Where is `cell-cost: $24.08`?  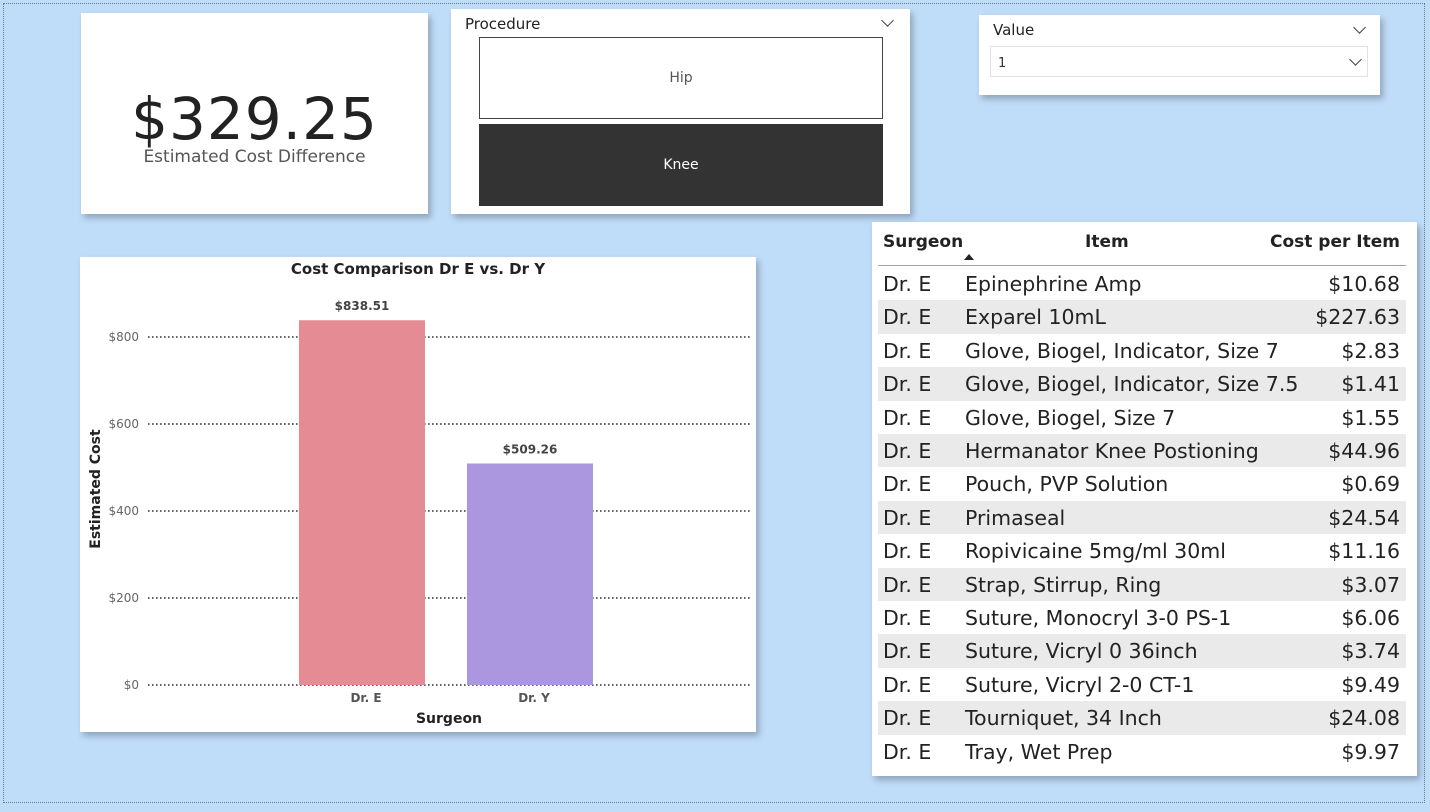 cell-cost: $24.08 is located at coordinates (1364, 718).